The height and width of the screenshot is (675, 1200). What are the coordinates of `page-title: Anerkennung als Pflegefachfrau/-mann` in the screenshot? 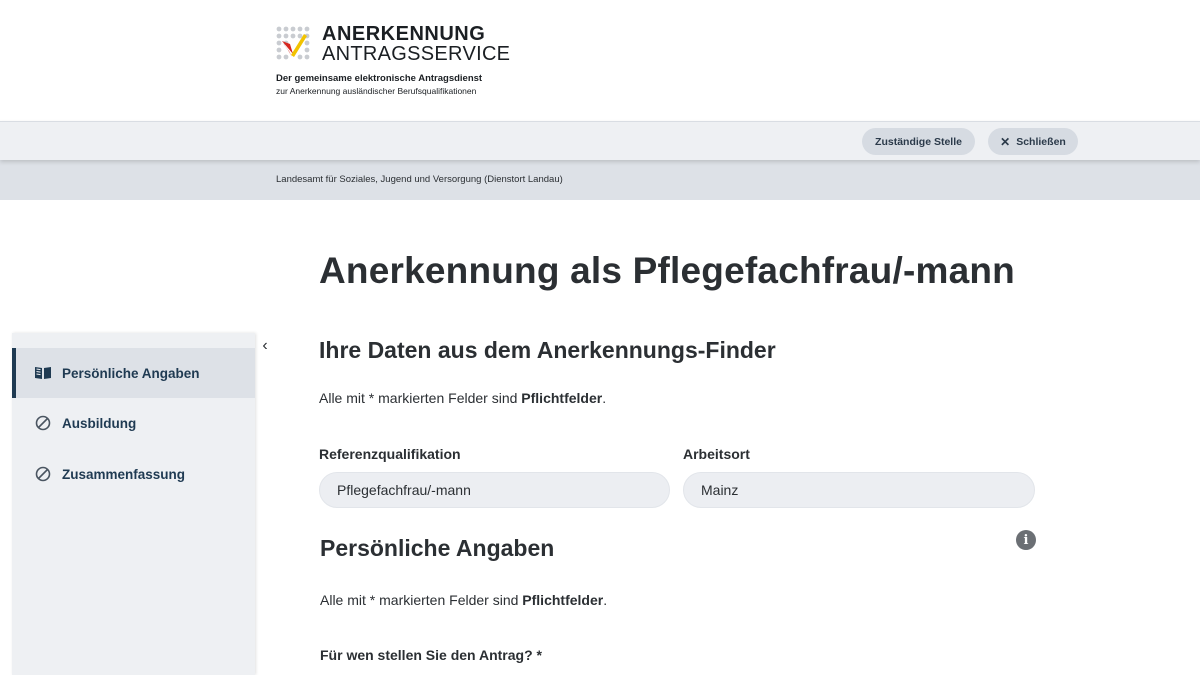 It's located at (667, 270).